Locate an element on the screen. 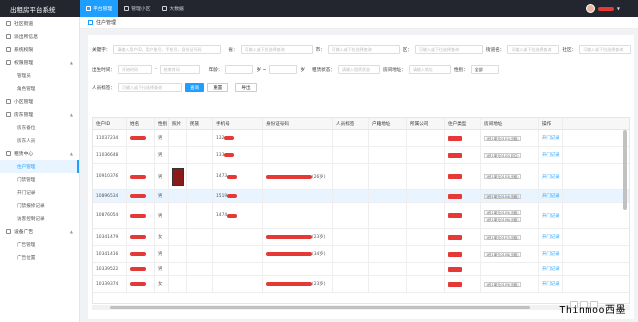 This screenshot has width=638, height=322. sidebar-item-1: 派出所信息 is located at coordinates (39, 36).